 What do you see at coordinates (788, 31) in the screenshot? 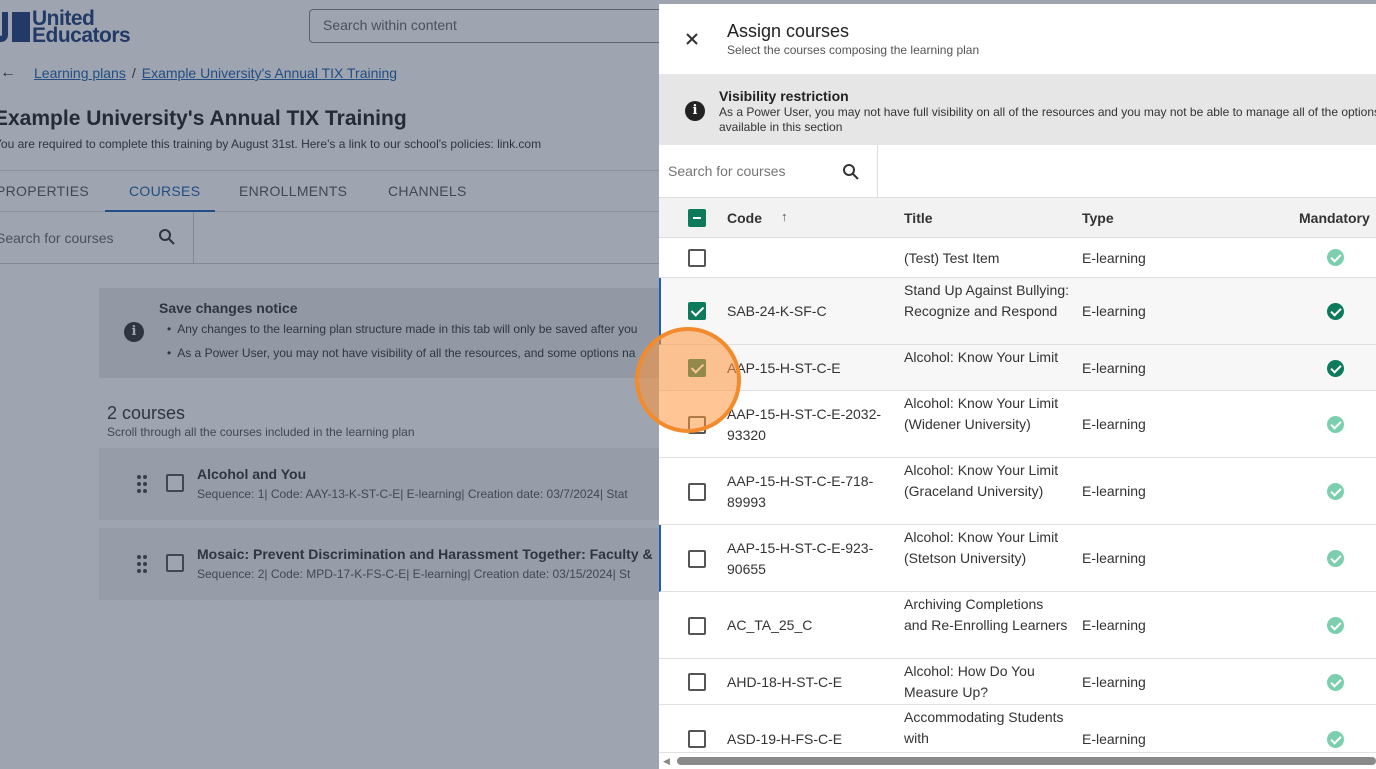
I see `drawer-title: Assign courses` at bounding box center [788, 31].